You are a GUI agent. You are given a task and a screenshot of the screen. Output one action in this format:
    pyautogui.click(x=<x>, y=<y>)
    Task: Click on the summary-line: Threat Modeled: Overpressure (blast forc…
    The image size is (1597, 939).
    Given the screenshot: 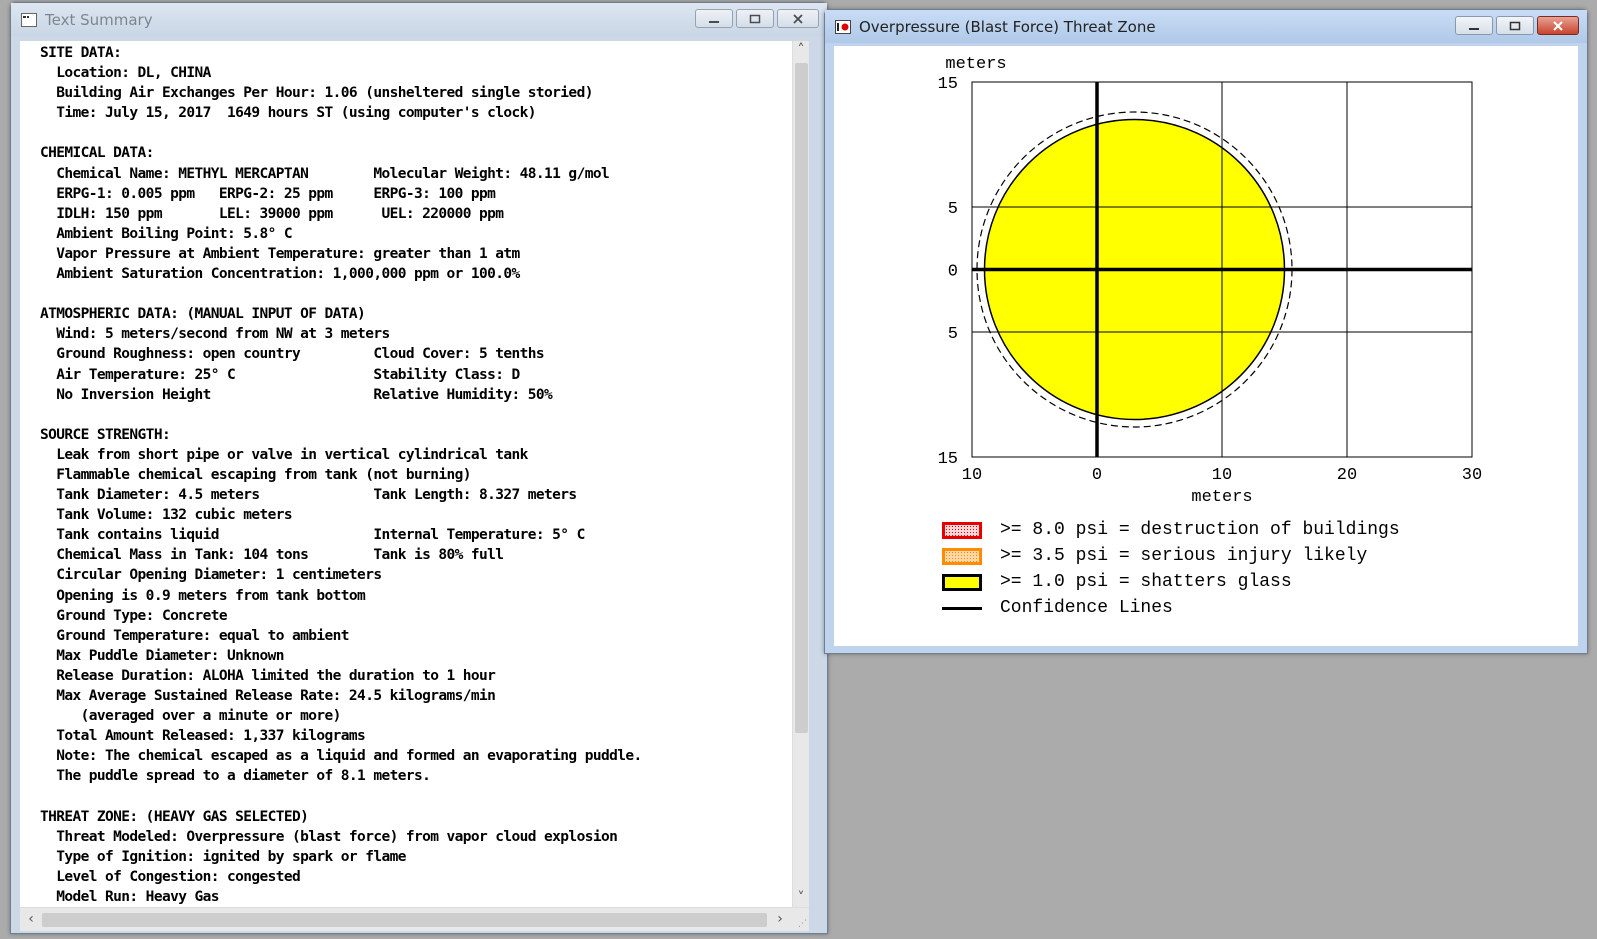 What is the action you would take?
    pyautogui.click(x=329, y=836)
    